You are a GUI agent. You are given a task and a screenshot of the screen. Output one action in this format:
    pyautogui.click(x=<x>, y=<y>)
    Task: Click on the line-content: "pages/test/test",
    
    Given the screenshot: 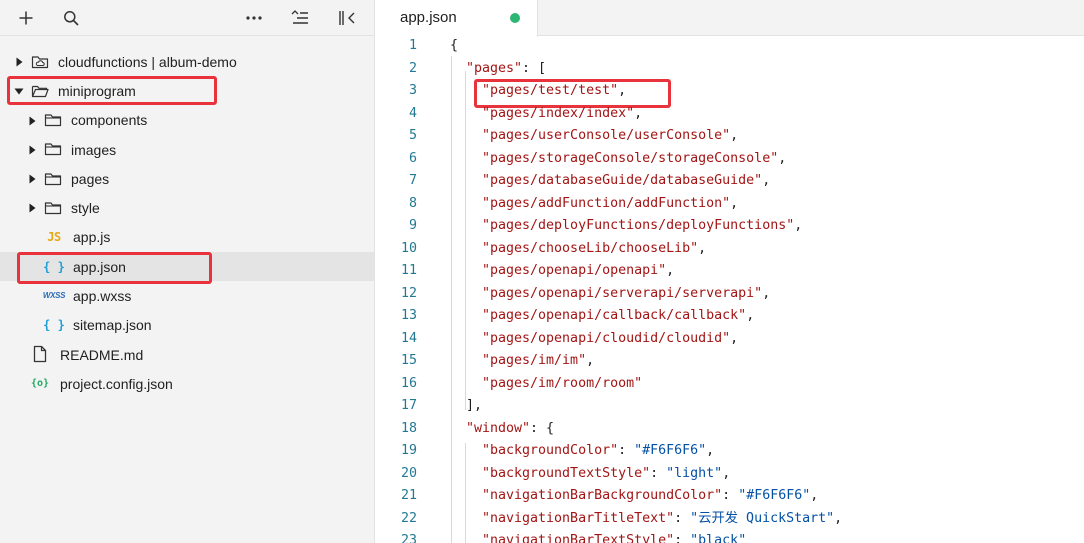 What is the action you would take?
    pyautogui.click(x=554, y=91)
    